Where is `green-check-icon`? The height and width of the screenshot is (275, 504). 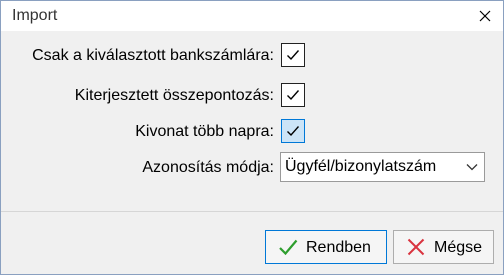
green-check-icon is located at coordinates (288, 247).